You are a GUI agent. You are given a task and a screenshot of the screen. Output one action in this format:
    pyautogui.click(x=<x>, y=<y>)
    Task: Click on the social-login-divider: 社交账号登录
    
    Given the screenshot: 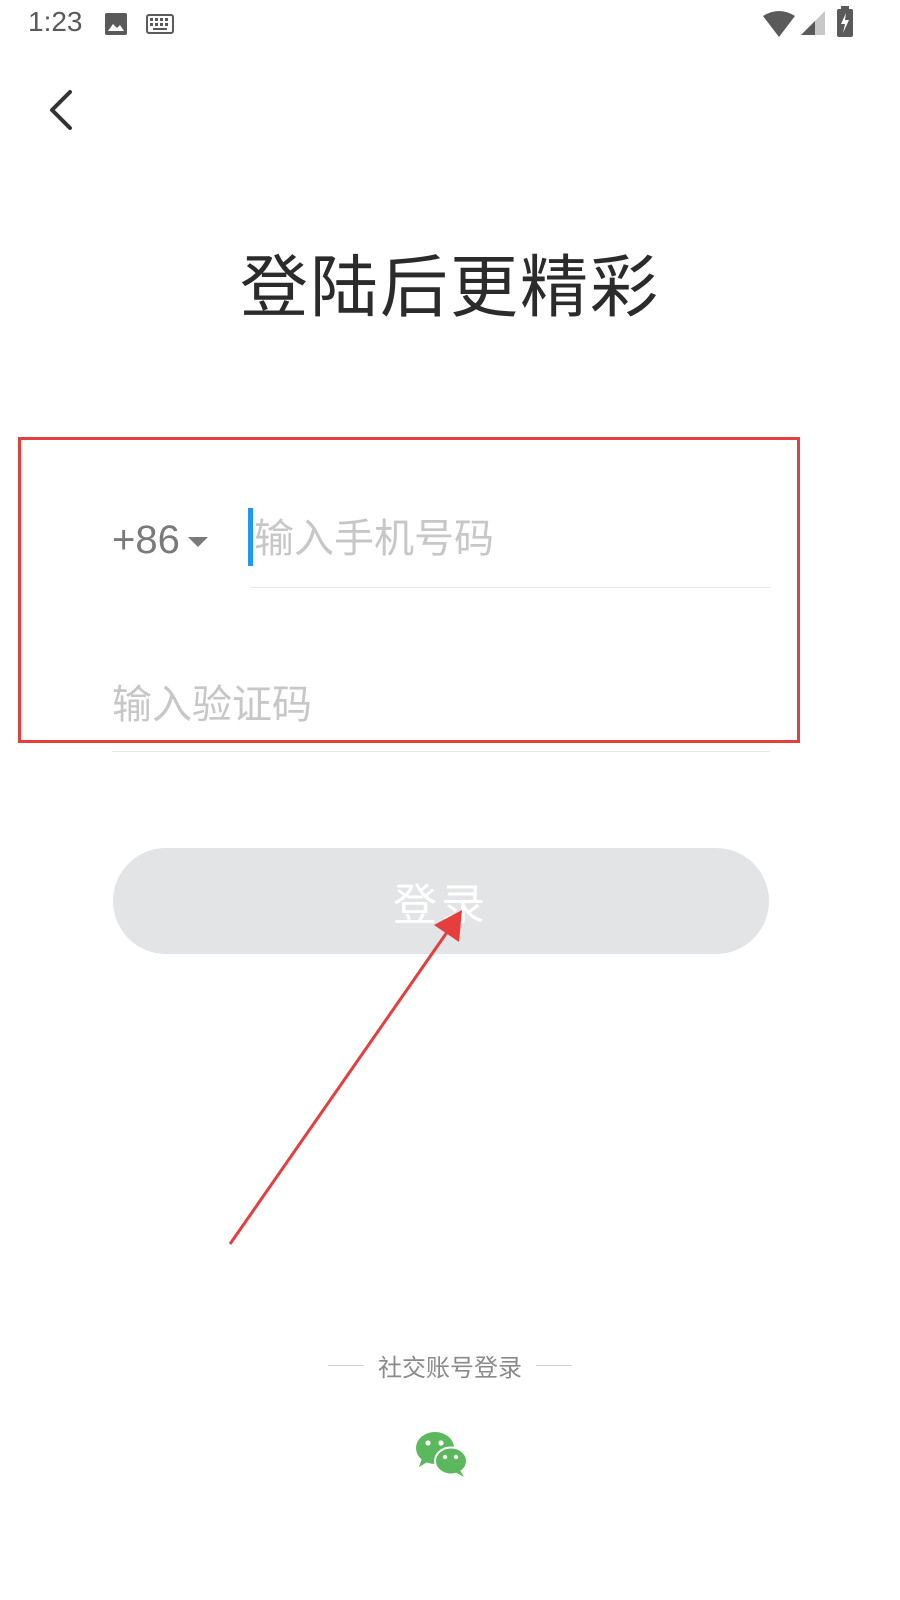 What is the action you would take?
    pyautogui.click(x=450, y=1365)
    